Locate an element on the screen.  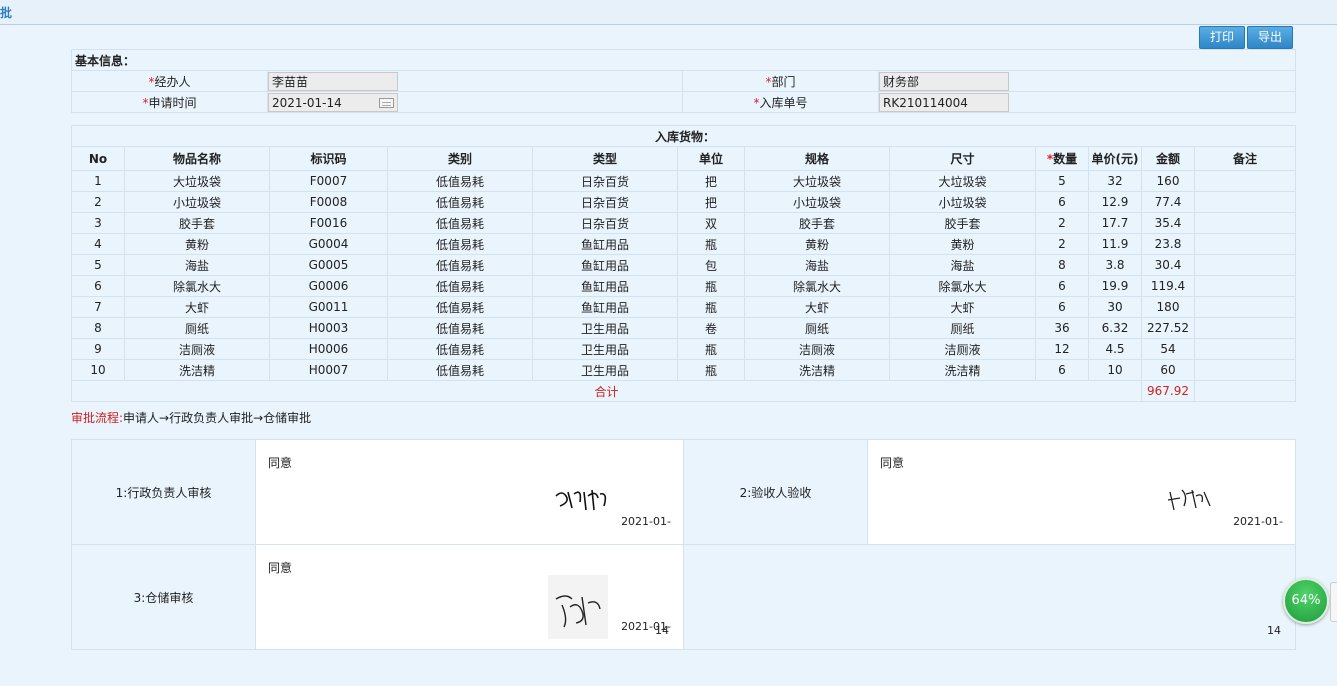
cell-size: 除氯水大 is located at coordinates (962, 286).